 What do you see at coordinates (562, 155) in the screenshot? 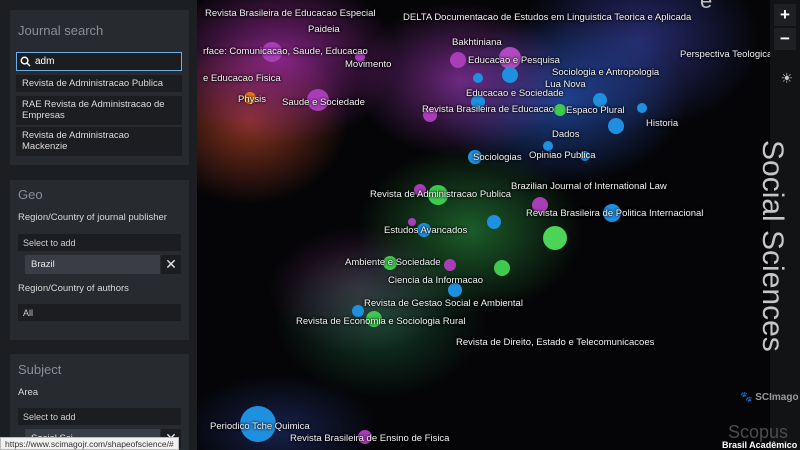
I see `journal-label: Opiniao Publica` at bounding box center [562, 155].